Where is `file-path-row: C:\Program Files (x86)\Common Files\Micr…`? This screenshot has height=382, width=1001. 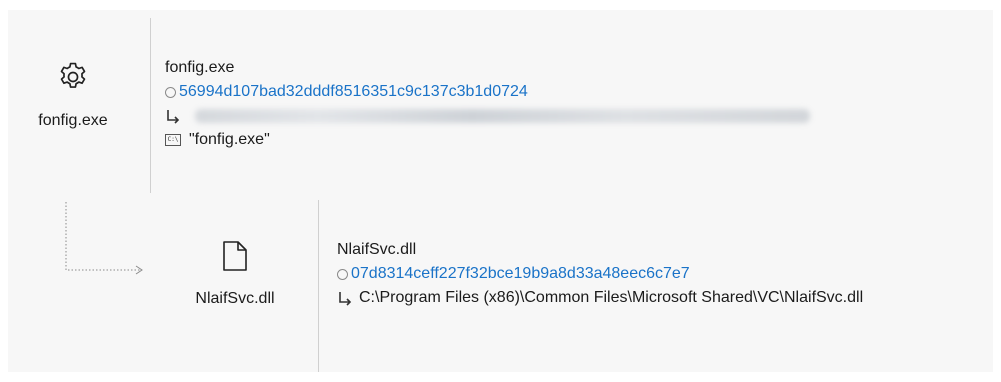 file-path-row: C:\Program Files (x86)\Common Files\Micr… is located at coordinates (600, 298).